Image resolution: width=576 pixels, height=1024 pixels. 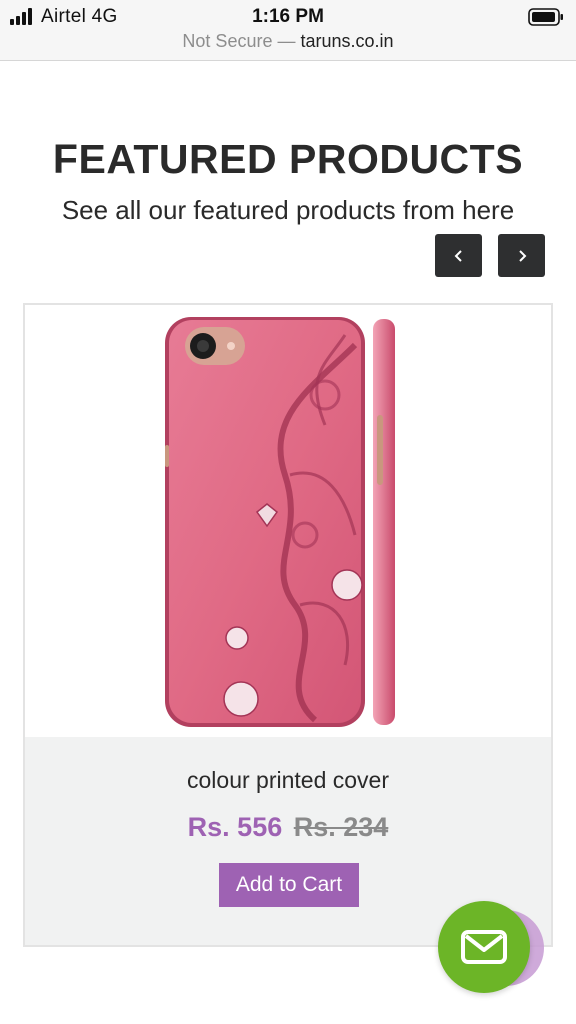 I want to click on address-bar: Not Secure — taruns.co.in, so click(x=288, y=41).